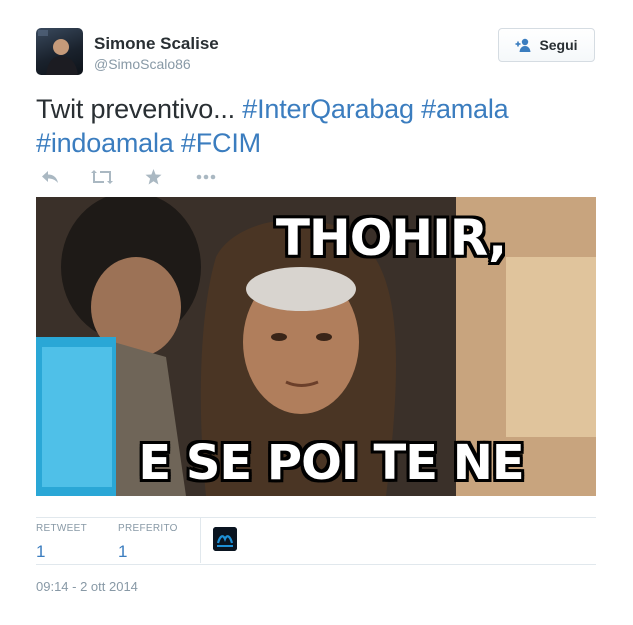  I want to click on more-icon, so click(205, 177).